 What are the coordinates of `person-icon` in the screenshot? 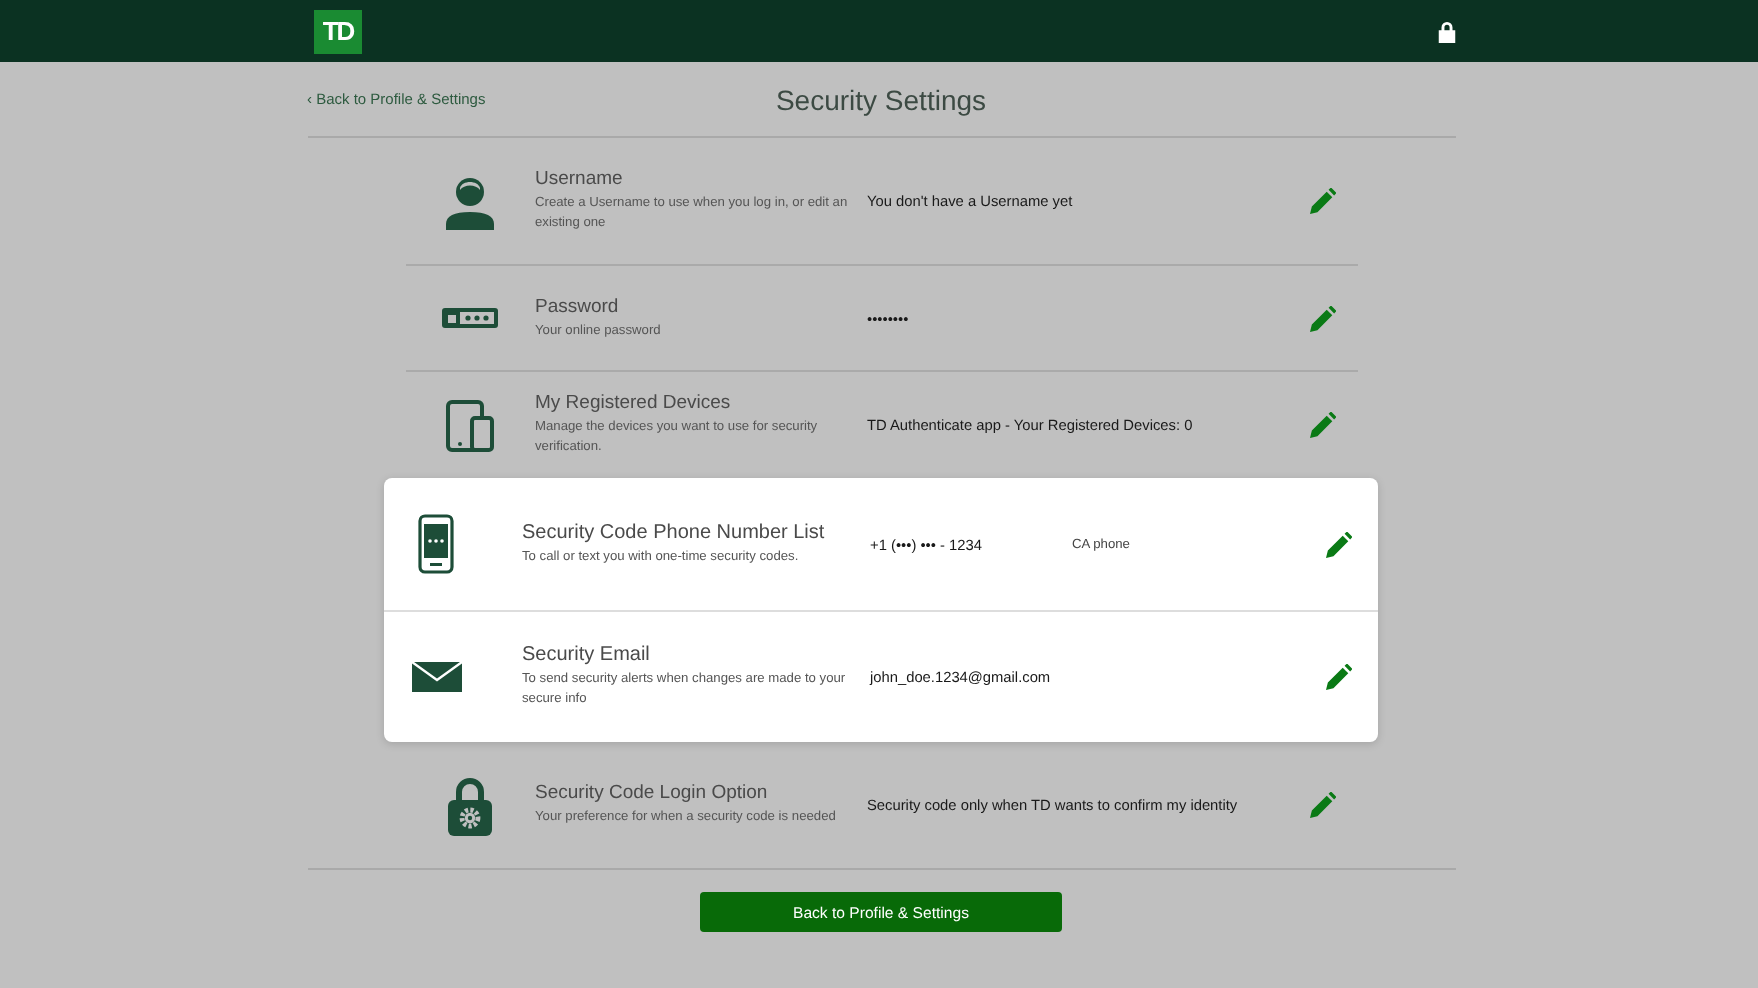 It's located at (470, 201).